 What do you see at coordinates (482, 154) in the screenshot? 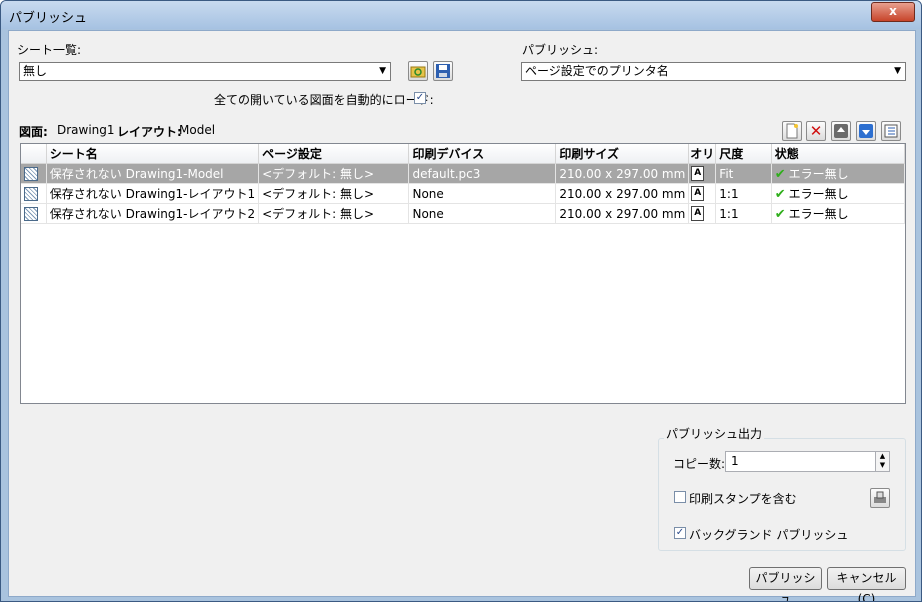
I see `column-header: 印刷デバイス` at bounding box center [482, 154].